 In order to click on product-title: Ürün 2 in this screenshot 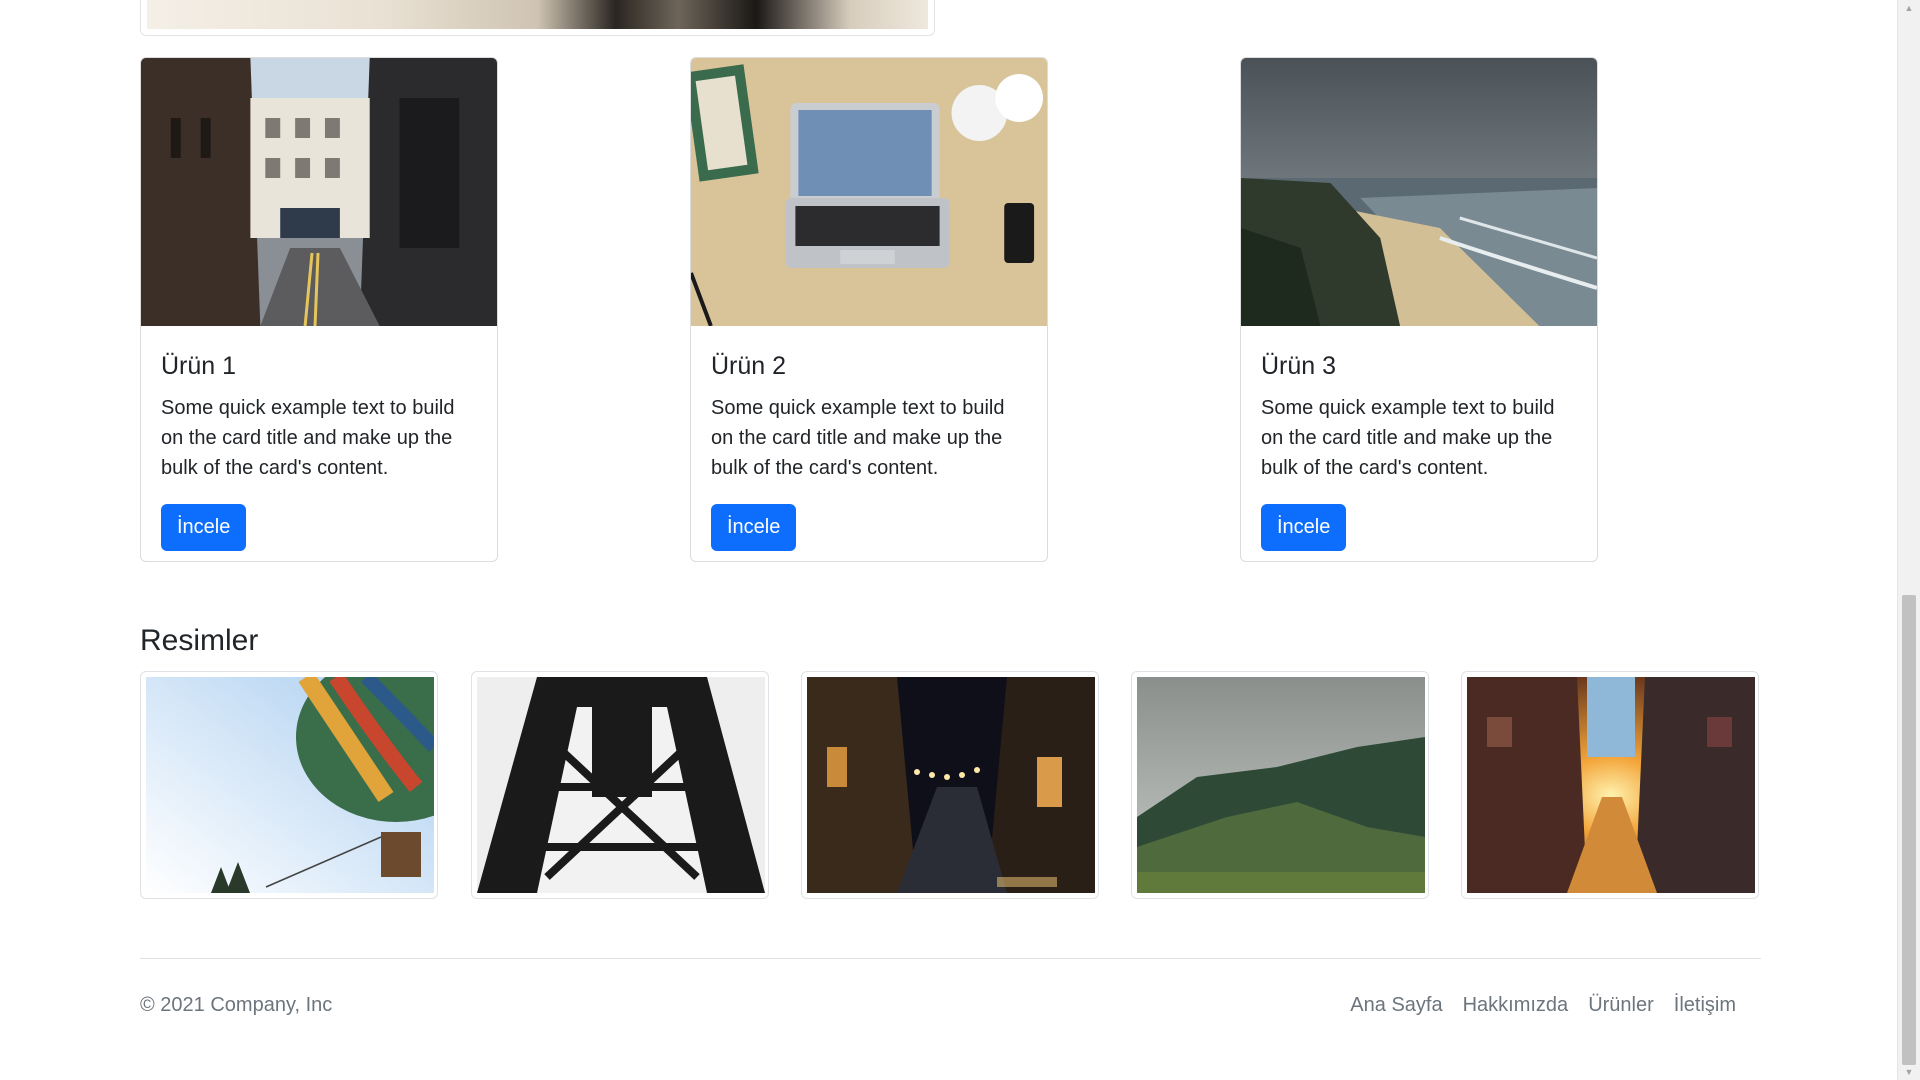, I will do `click(749, 366)`.